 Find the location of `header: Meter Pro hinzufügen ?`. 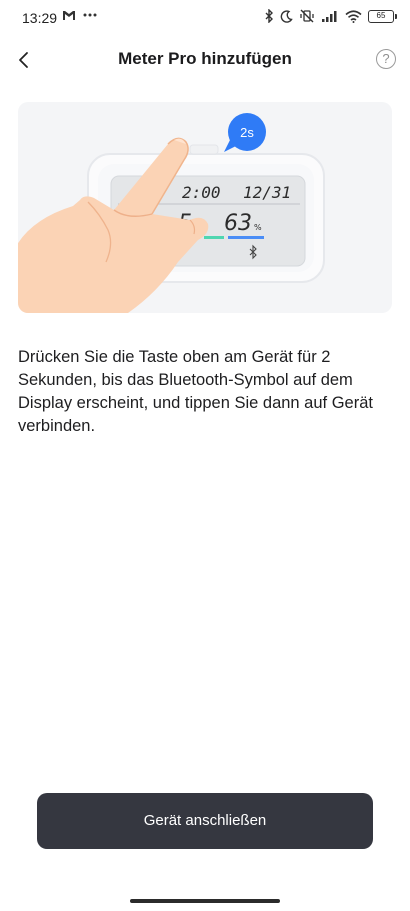

header: Meter Pro hinzufügen ? is located at coordinates (205, 60).